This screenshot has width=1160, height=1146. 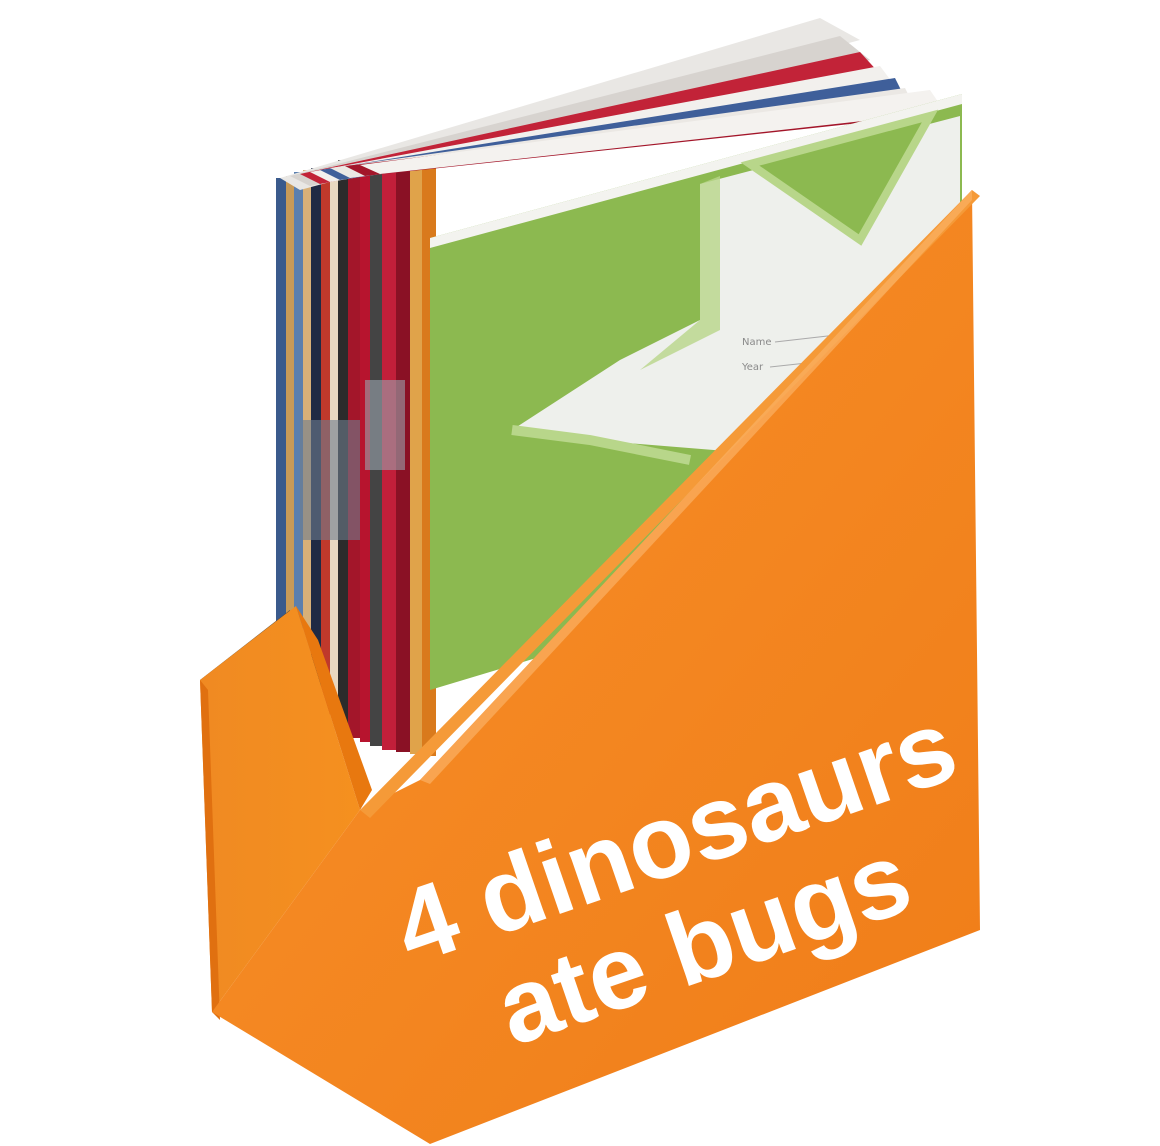 What do you see at coordinates (757, 342) in the screenshot?
I see `notebook-name-label: Name` at bounding box center [757, 342].